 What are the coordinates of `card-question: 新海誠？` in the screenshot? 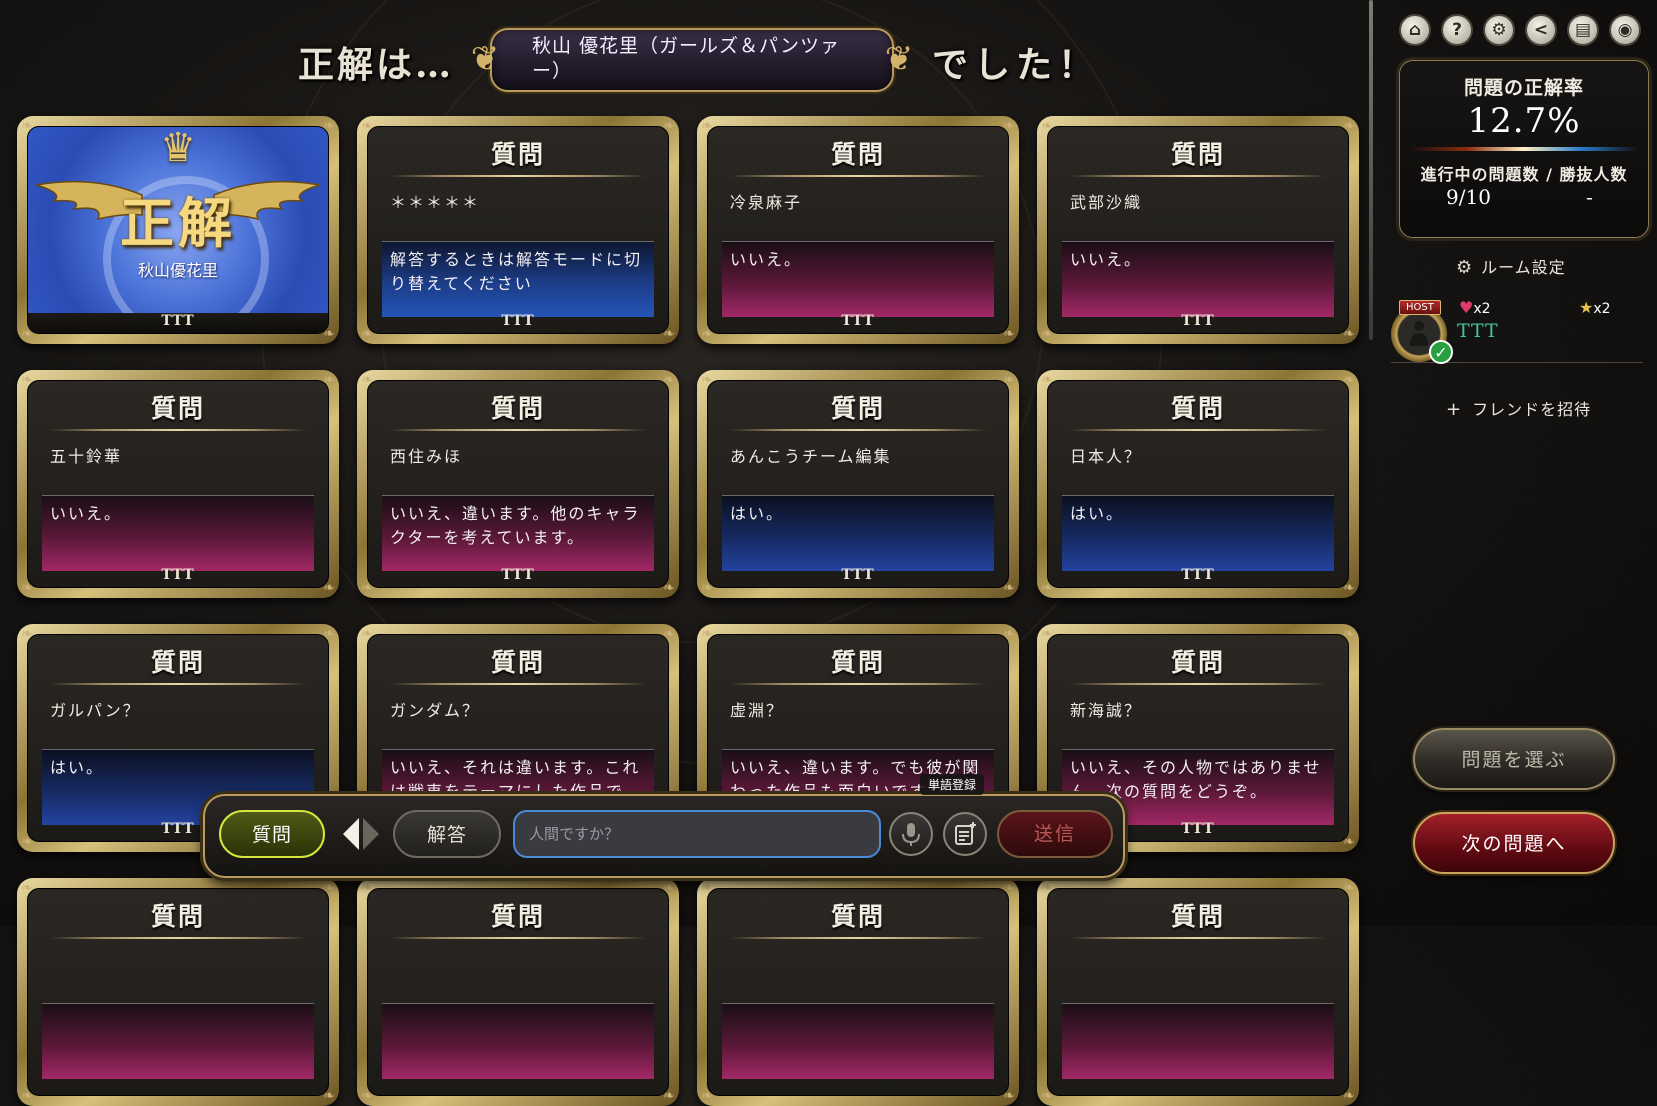 It's located at (1106, 710).